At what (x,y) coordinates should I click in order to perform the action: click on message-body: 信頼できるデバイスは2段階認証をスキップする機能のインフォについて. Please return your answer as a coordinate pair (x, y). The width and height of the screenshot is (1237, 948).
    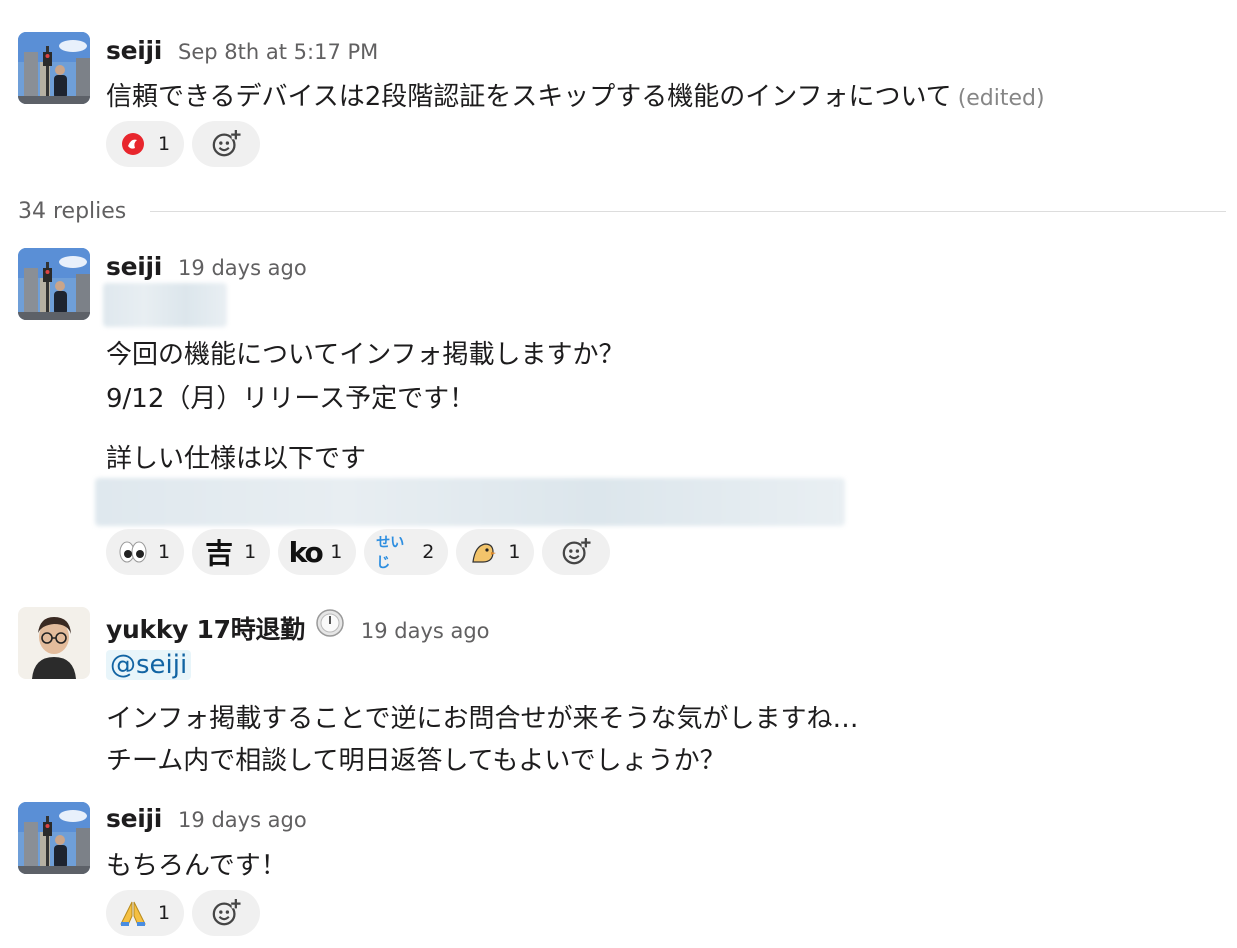
    Looking at the image, I should click on (529, 97).